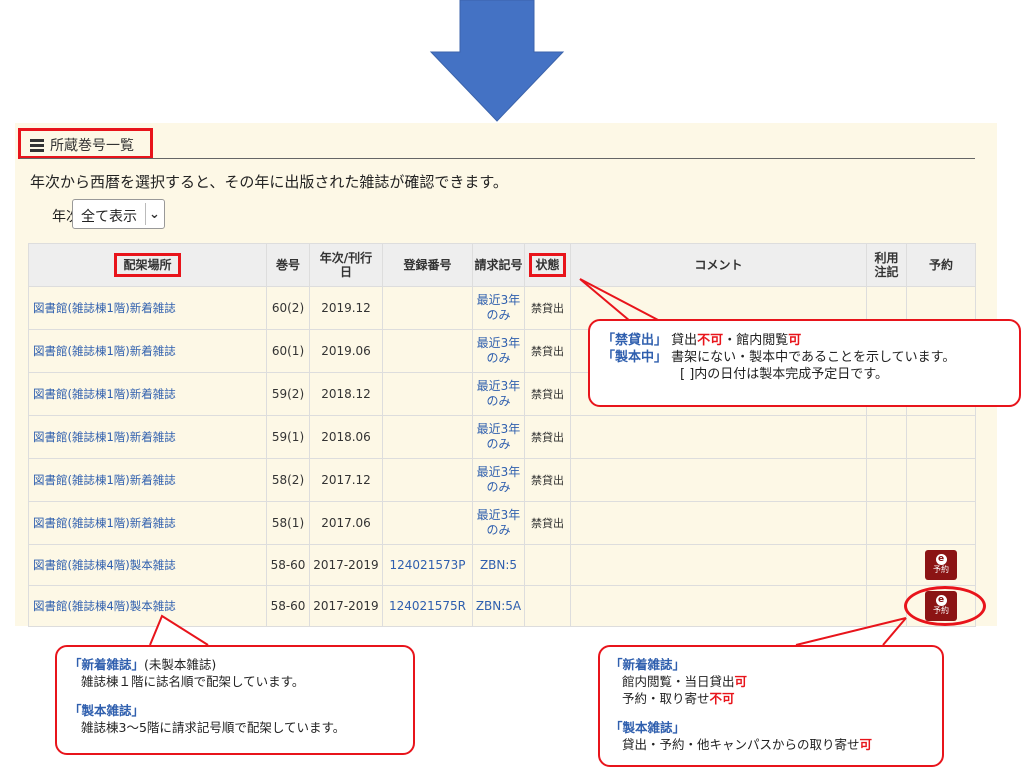 Image resolution: width=1024 pixels, height=779 pixels. I want to click on row-reg-no: 124021575R, so click(427, 606).